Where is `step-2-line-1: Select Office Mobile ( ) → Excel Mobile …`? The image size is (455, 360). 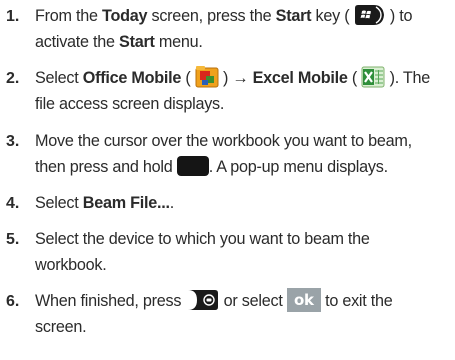 step-2-line-1: Select Office Mobile ( ) → Excel Mobile … is located at coordinates (232, 78).